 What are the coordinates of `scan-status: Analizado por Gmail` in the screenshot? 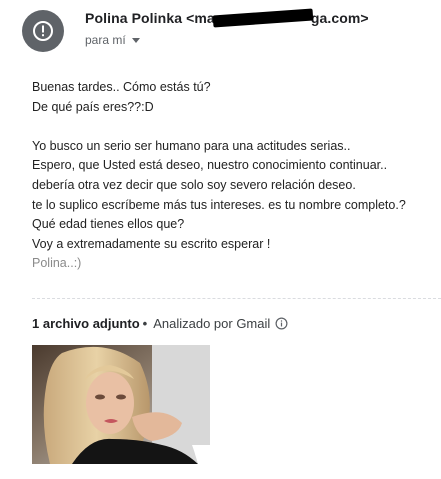 It's located at (212, 323).